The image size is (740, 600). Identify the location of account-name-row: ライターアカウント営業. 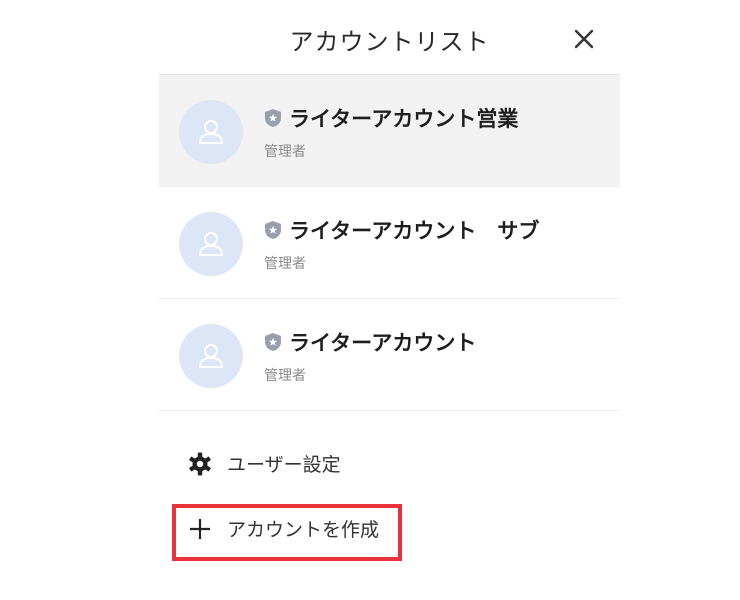
(391, 118).